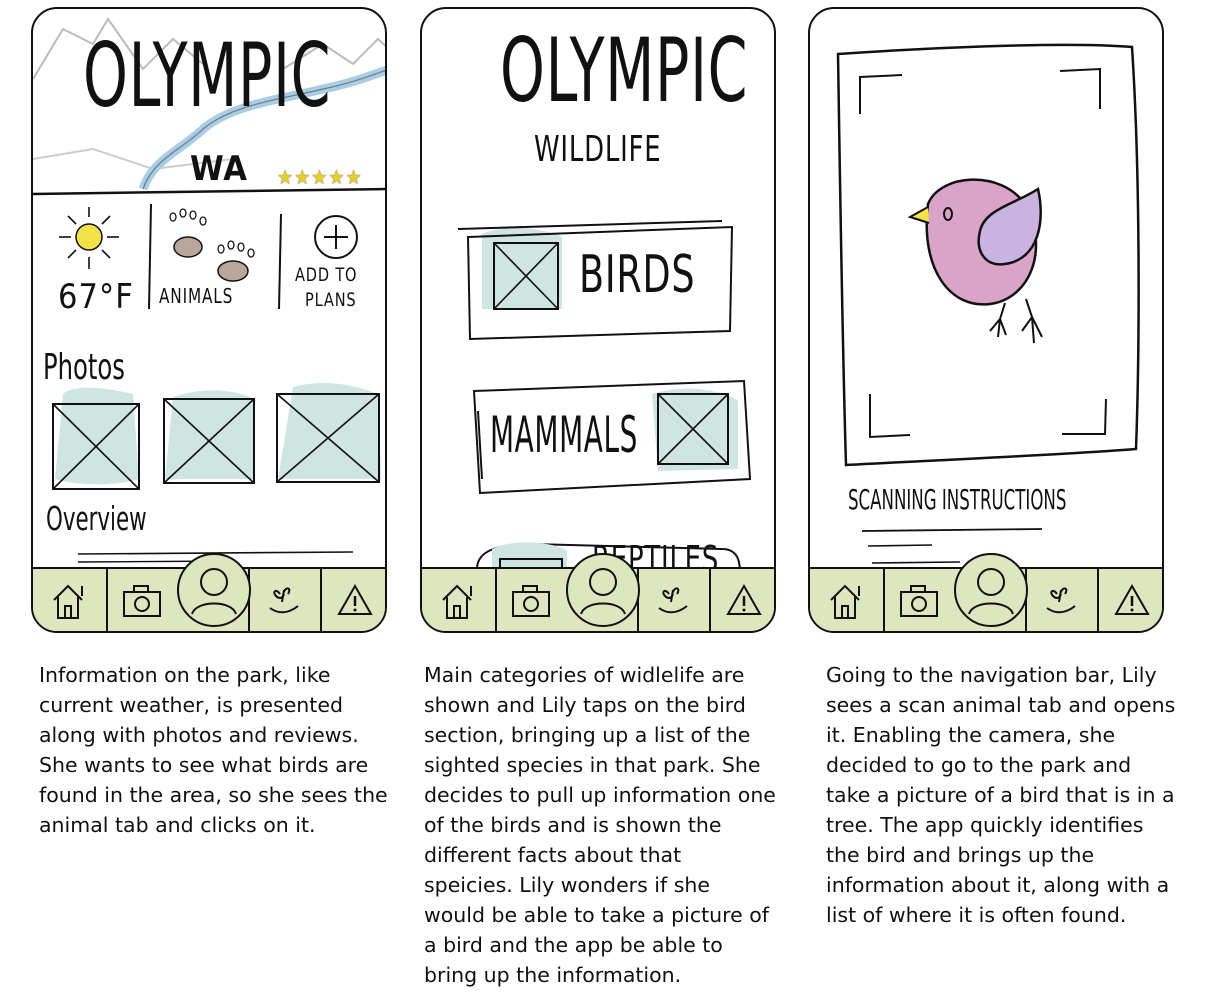 This screenshot has height=1002, width=1210. I want to click on animals-tab: ANIMALS, so click(196, 296).